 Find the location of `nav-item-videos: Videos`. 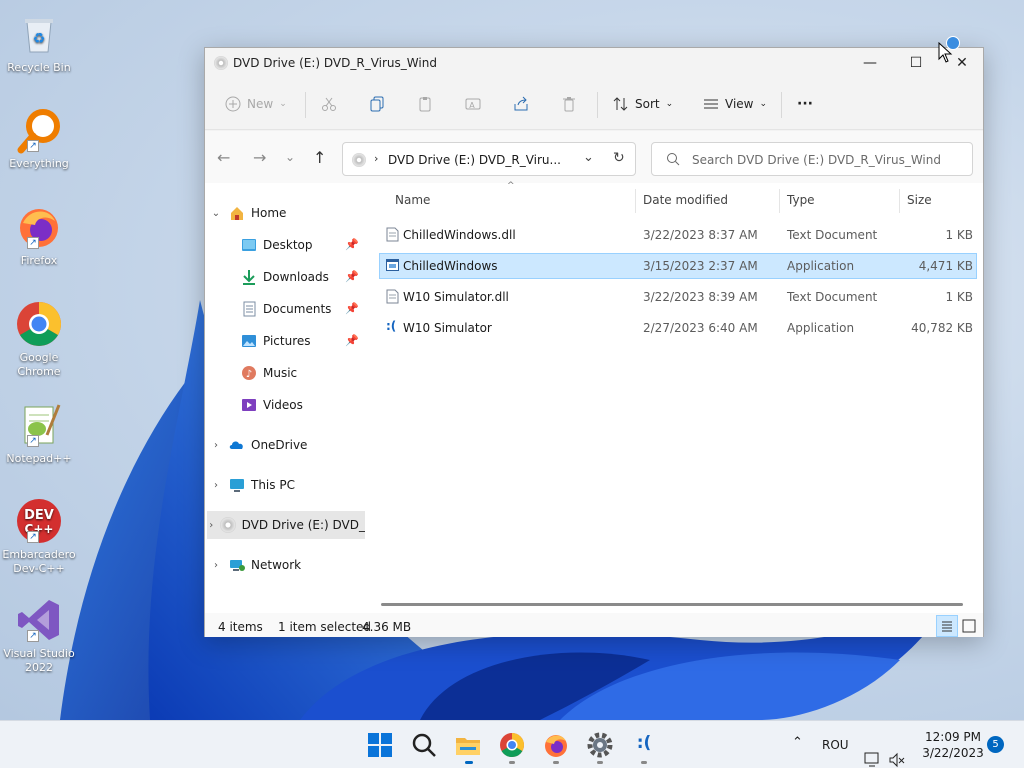

nav-item-videos: Videos is located at coordinates (302, 405).